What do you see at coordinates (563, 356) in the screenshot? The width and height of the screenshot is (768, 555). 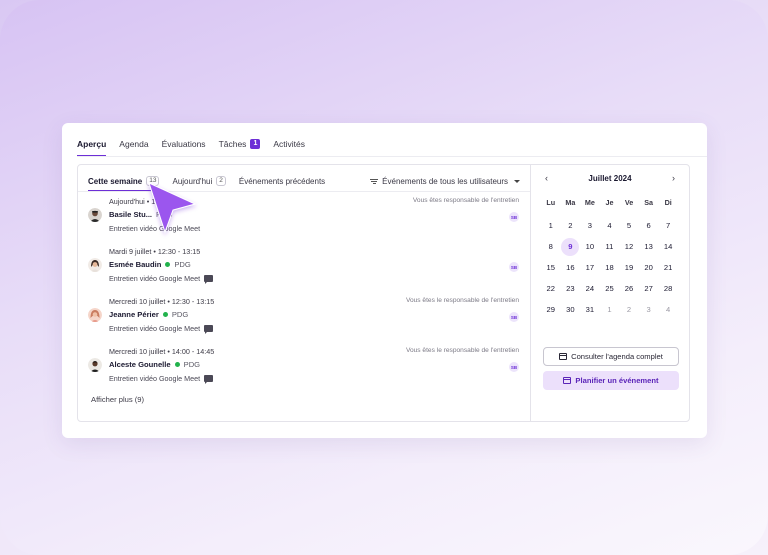 I see `calendar-icon` at bounding box center [563, 356].